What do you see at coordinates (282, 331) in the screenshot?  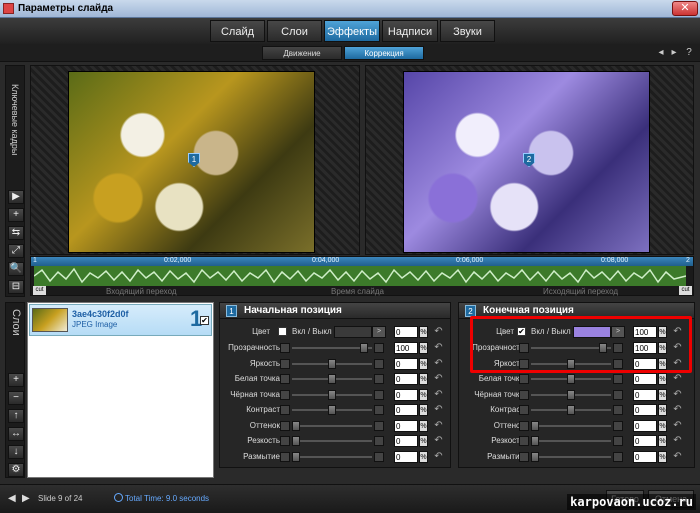 I see `color-toggle-checkbox` at bounding box center [282, 331].